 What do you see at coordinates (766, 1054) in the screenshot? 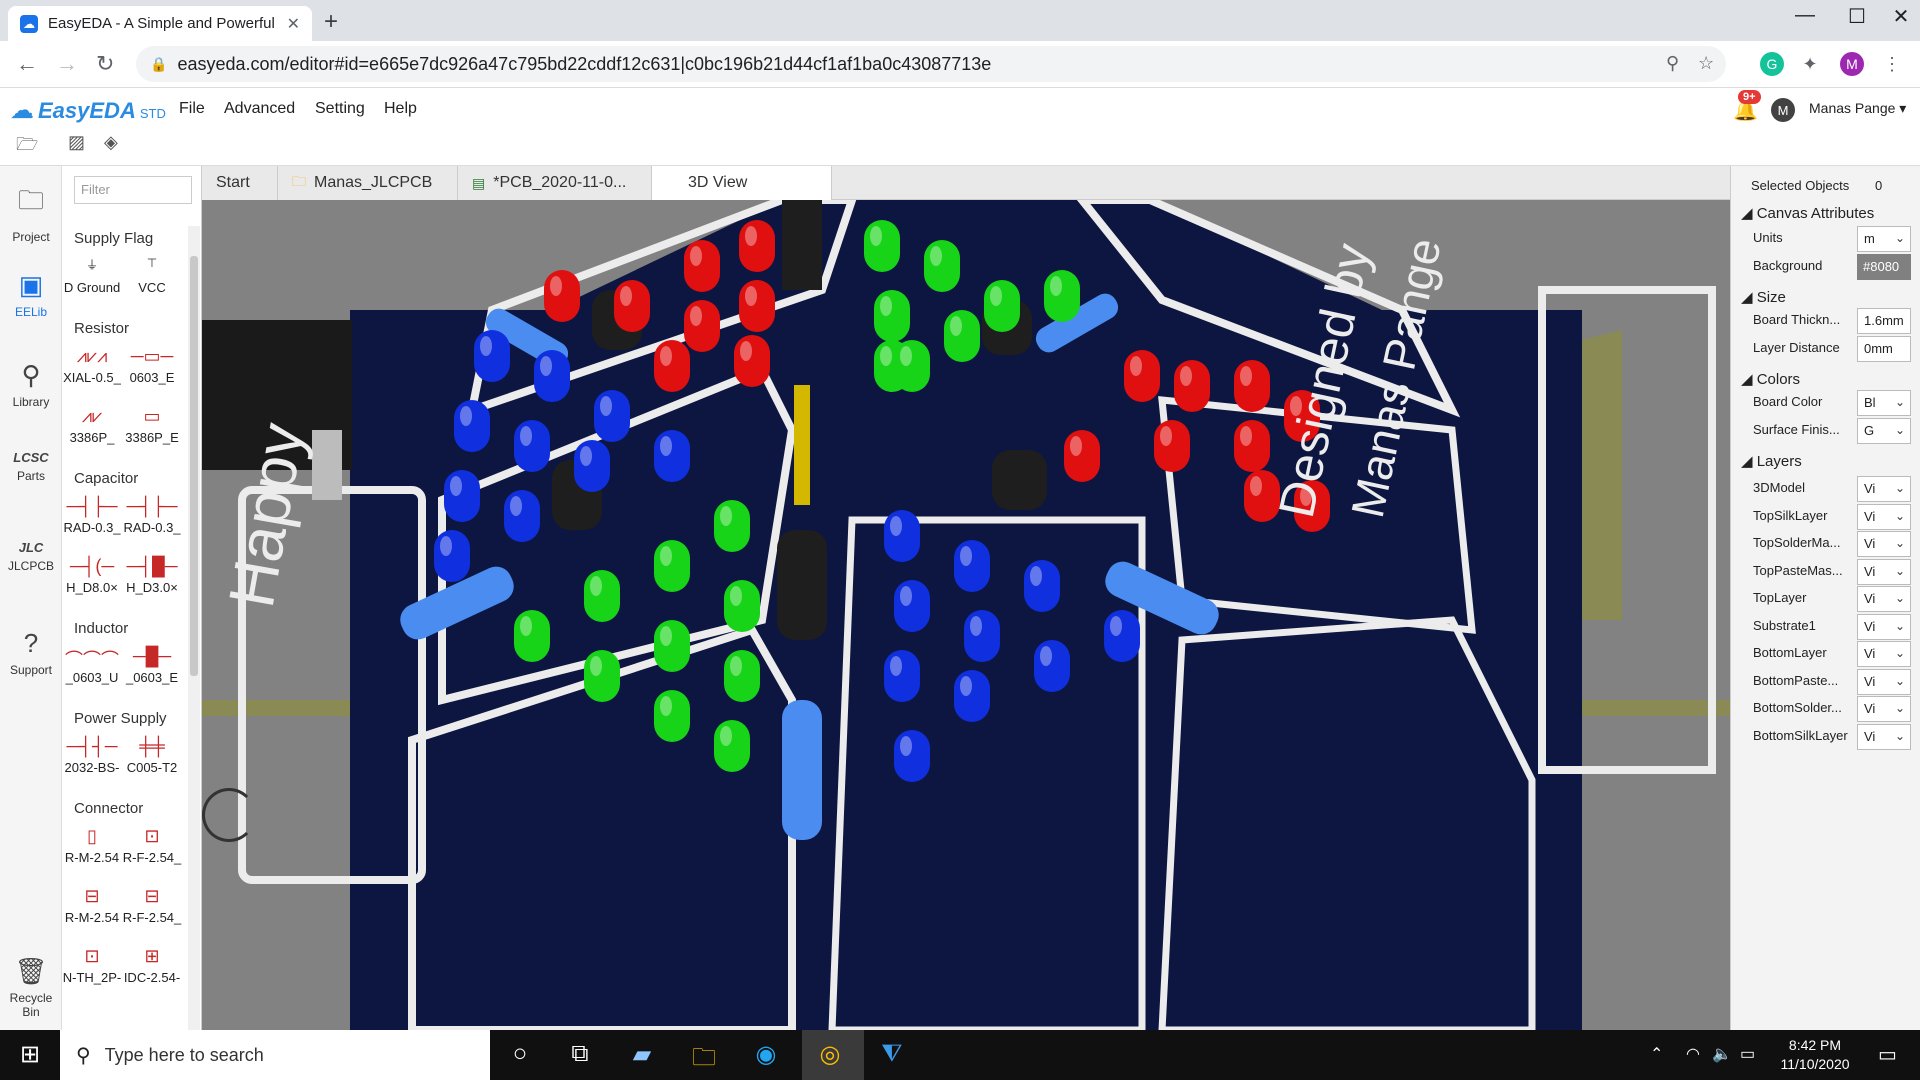
I see `edge-browser-icon: ◉` at bounding box center [766, 1054].